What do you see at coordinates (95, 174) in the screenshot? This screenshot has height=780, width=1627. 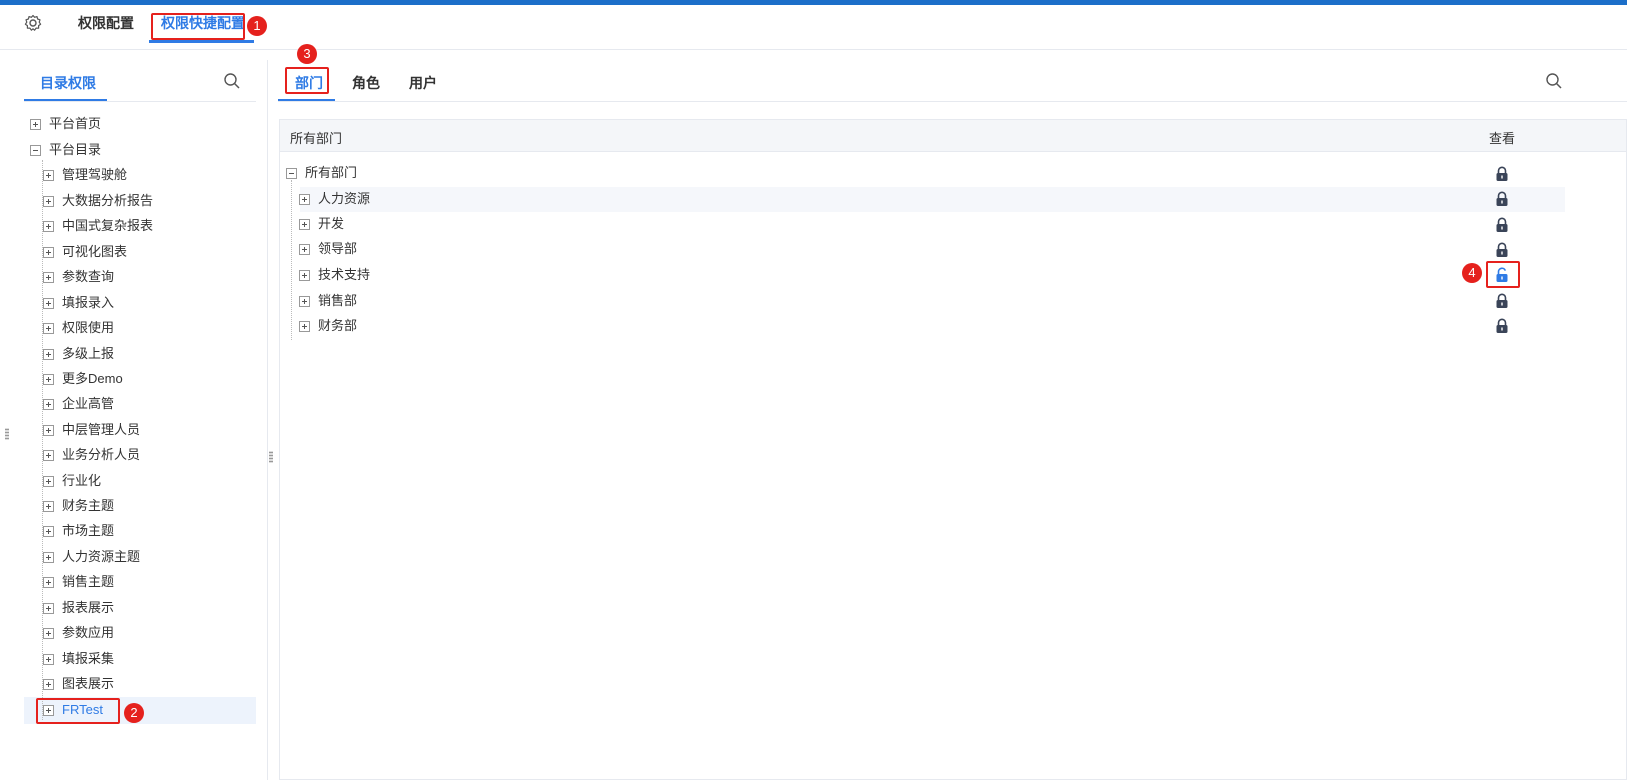 I see `tree-item-label: 管理驾驶舱` at bounding box center [95, 174].